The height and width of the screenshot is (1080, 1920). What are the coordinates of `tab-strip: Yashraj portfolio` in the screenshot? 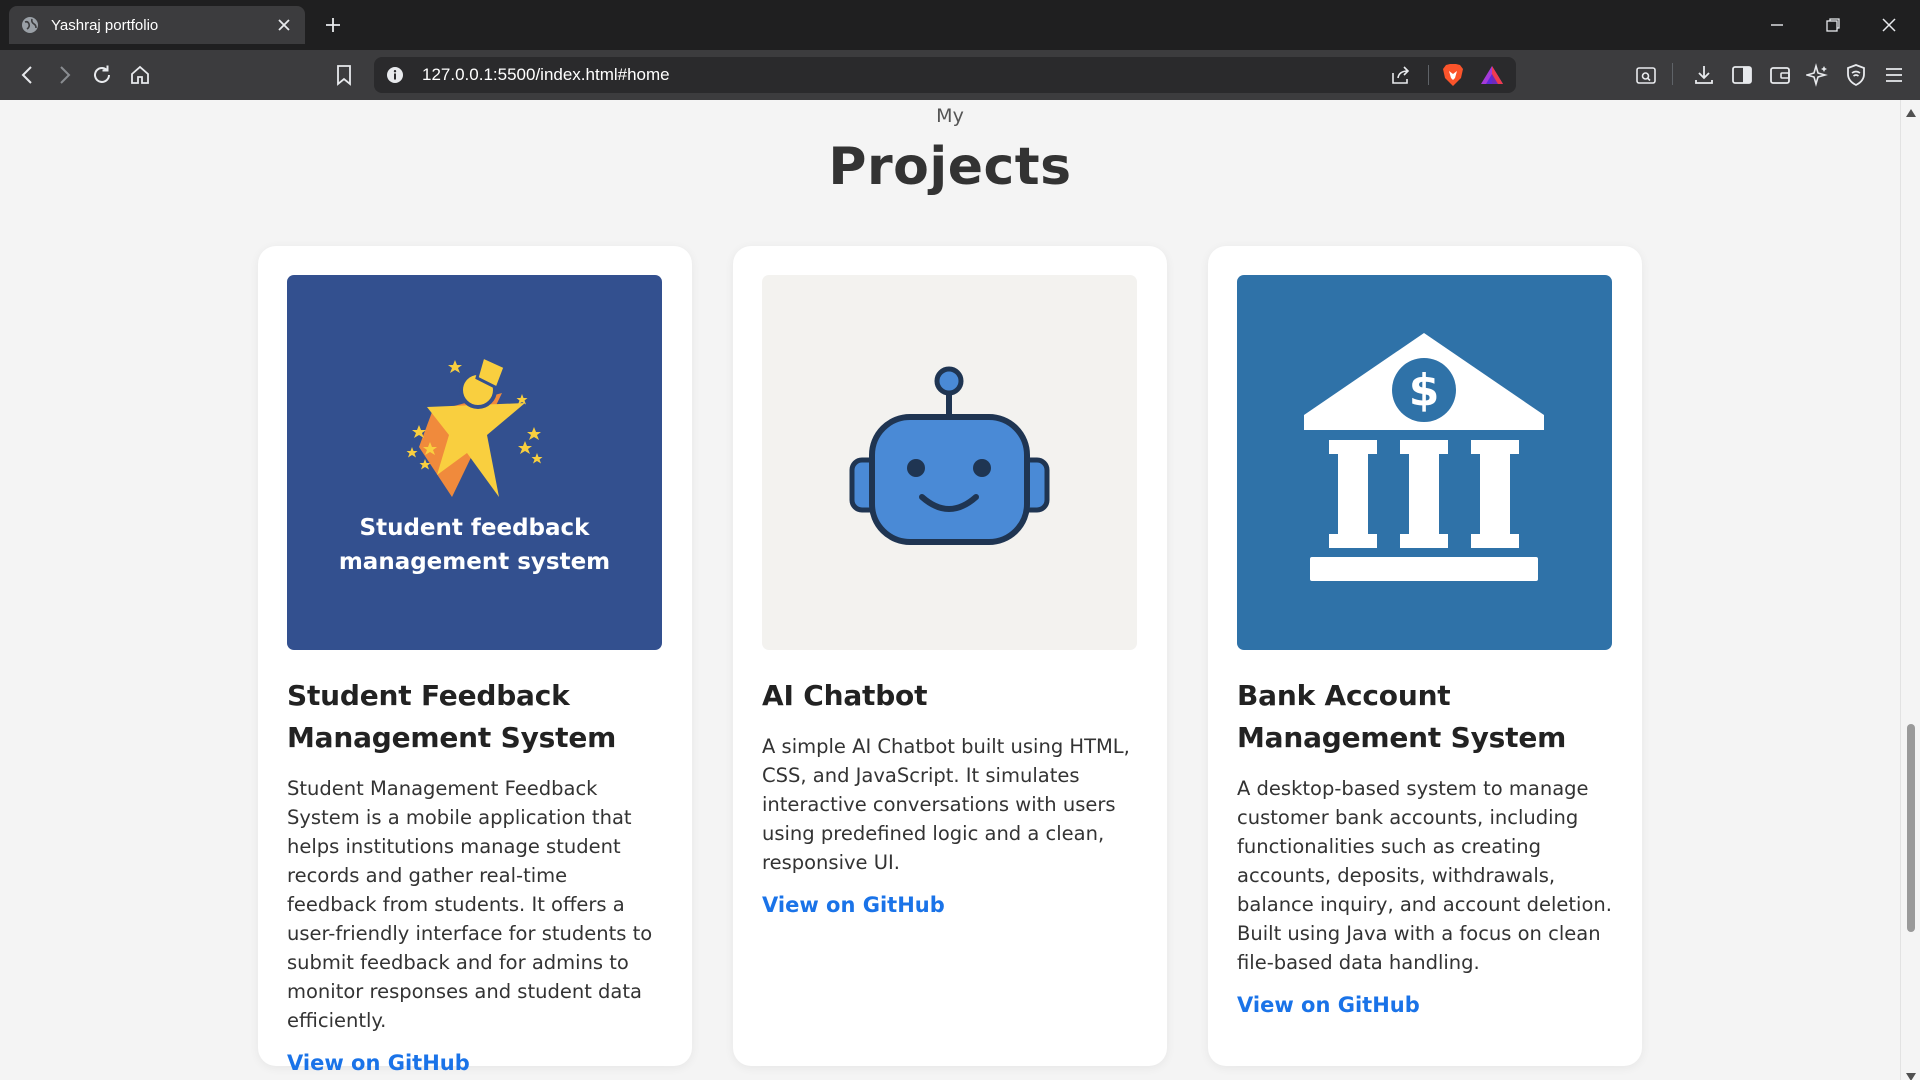 It's located at (960, 25).